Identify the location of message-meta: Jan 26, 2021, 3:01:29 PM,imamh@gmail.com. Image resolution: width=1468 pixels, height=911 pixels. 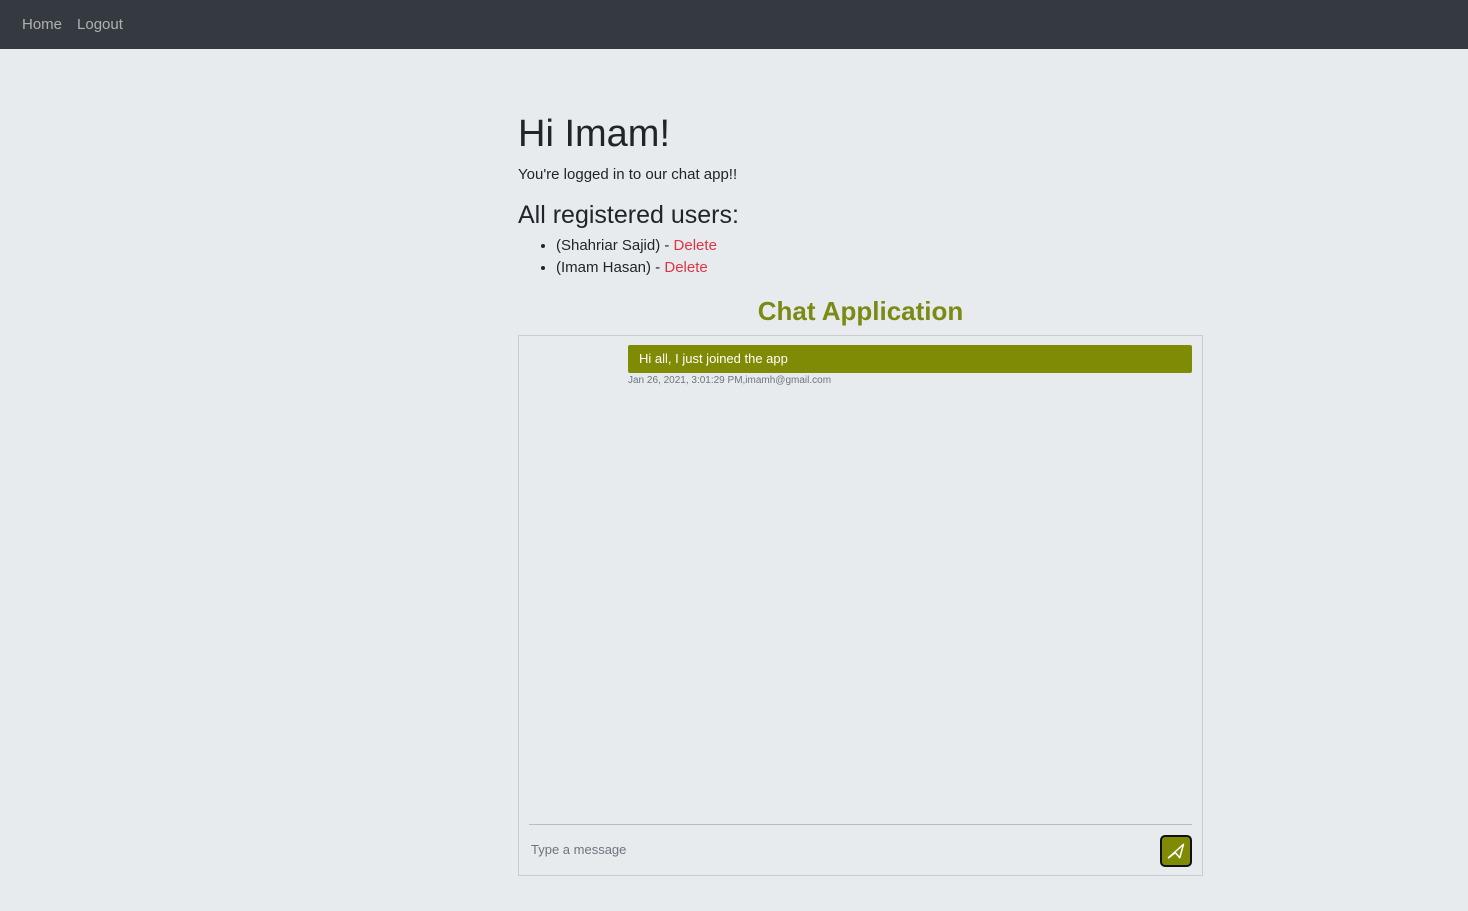
(730, 380).